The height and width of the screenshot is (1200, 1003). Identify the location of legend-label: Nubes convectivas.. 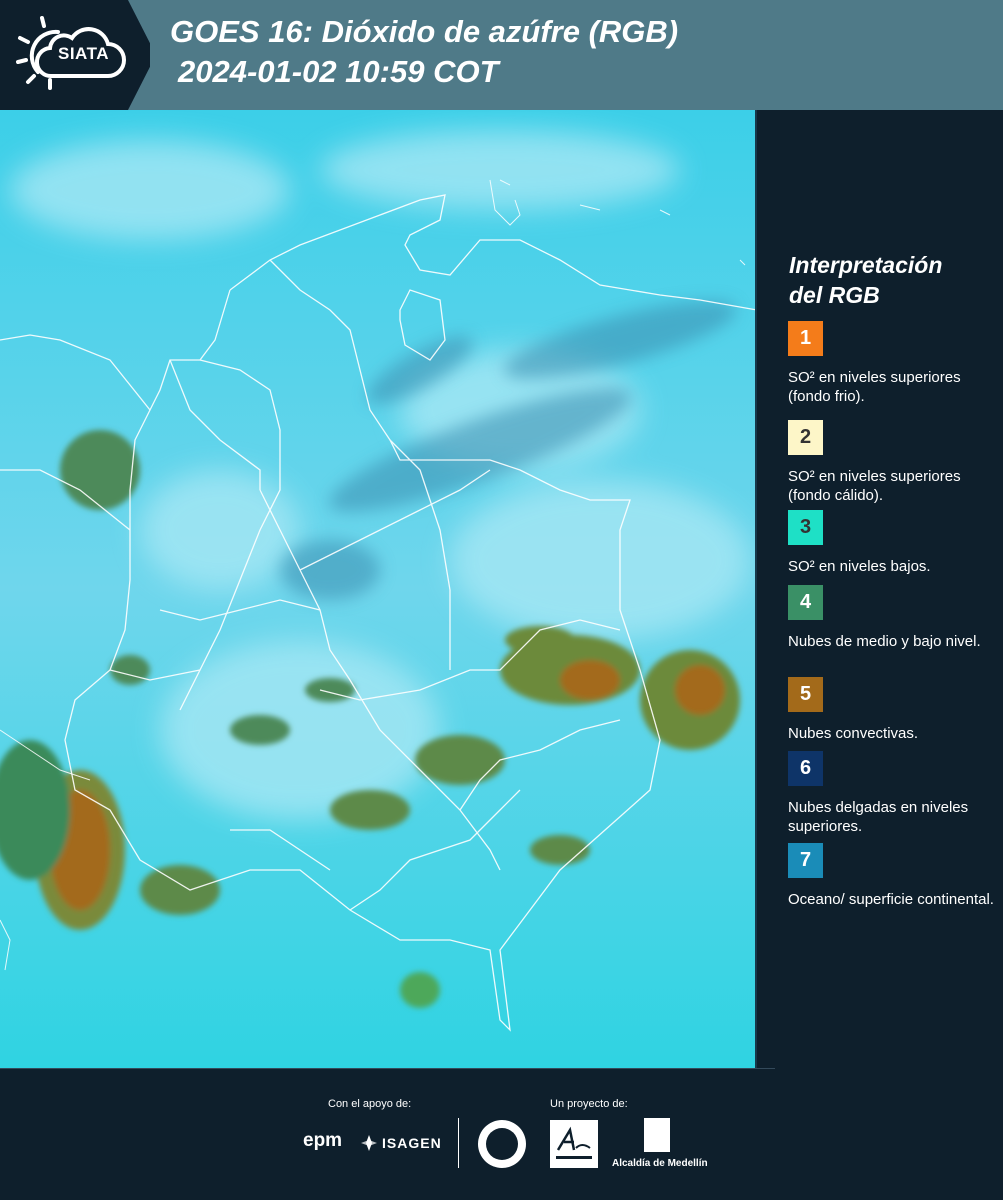
(853, 733).